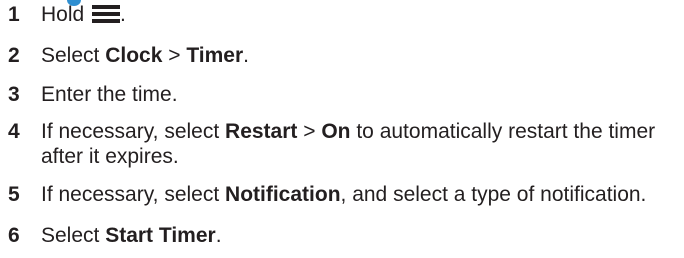  Describe the element at coordinates (330, 235) in the screenshot. I see `step-6: 6 Select Start Timer.` at that location.